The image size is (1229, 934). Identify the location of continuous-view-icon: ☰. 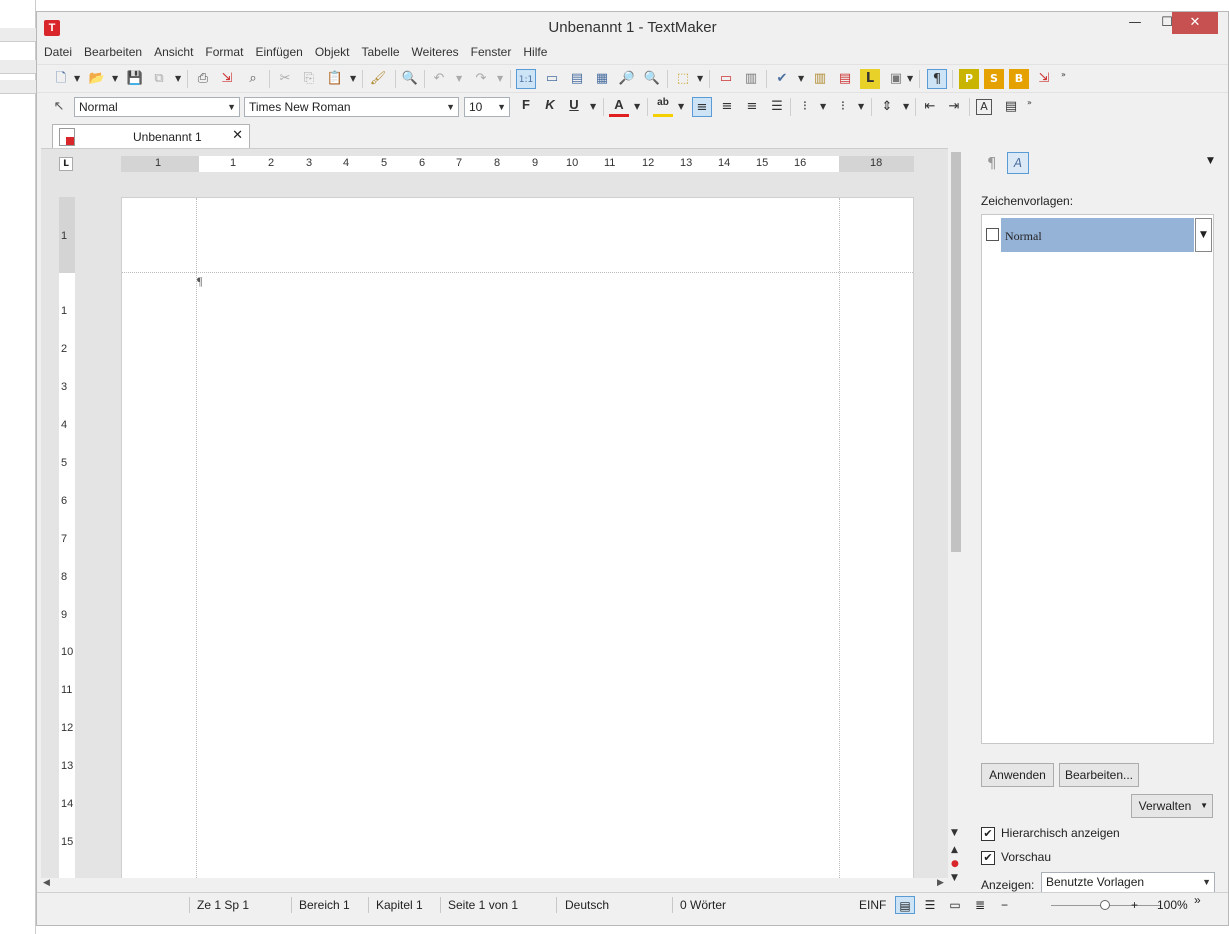
(930, 905).